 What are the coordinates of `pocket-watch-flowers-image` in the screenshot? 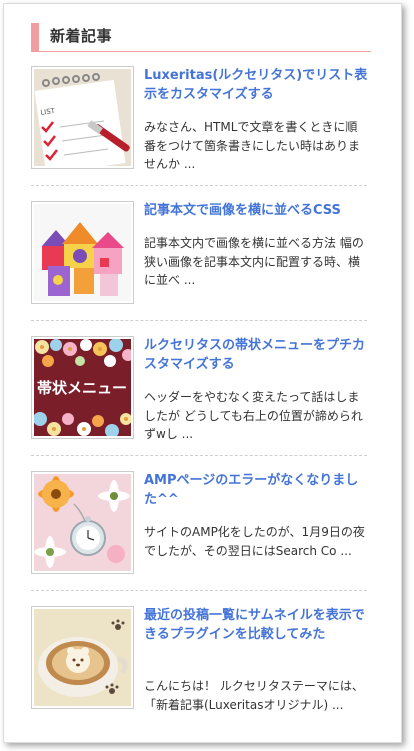 It's located at (82, 522).